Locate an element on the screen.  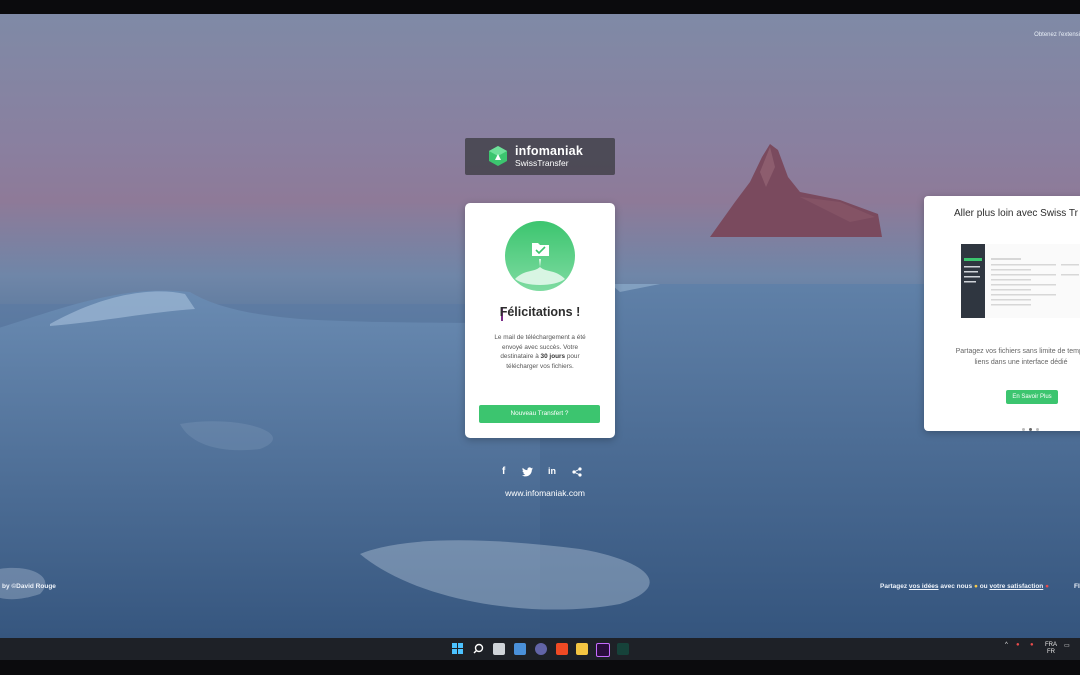
widgets-icon is located at coordinates (520, 649).